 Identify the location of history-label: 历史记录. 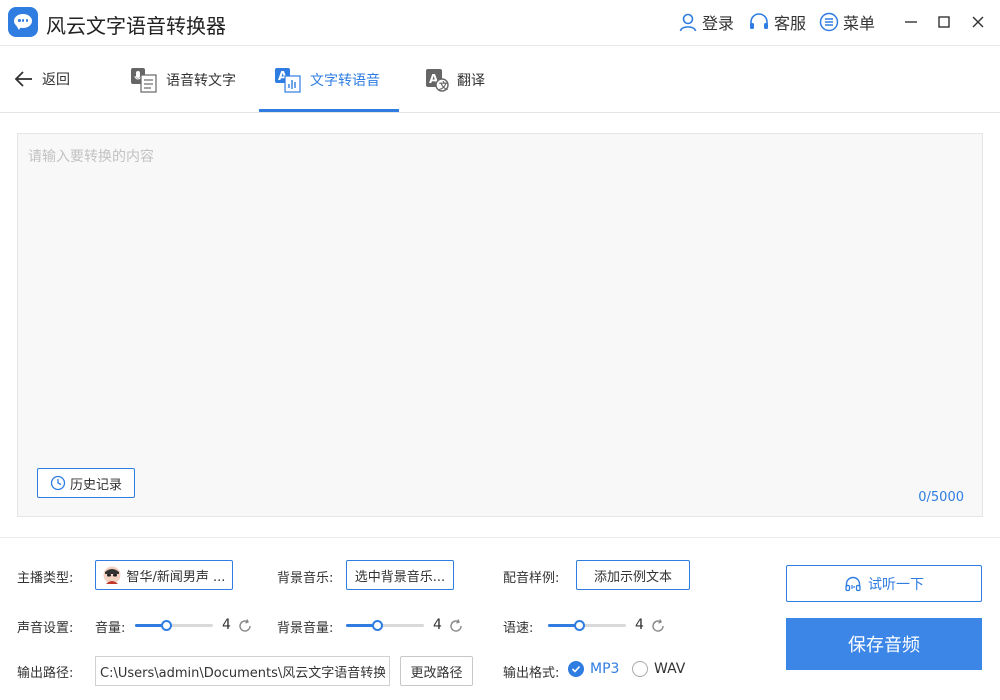
(95, 485).